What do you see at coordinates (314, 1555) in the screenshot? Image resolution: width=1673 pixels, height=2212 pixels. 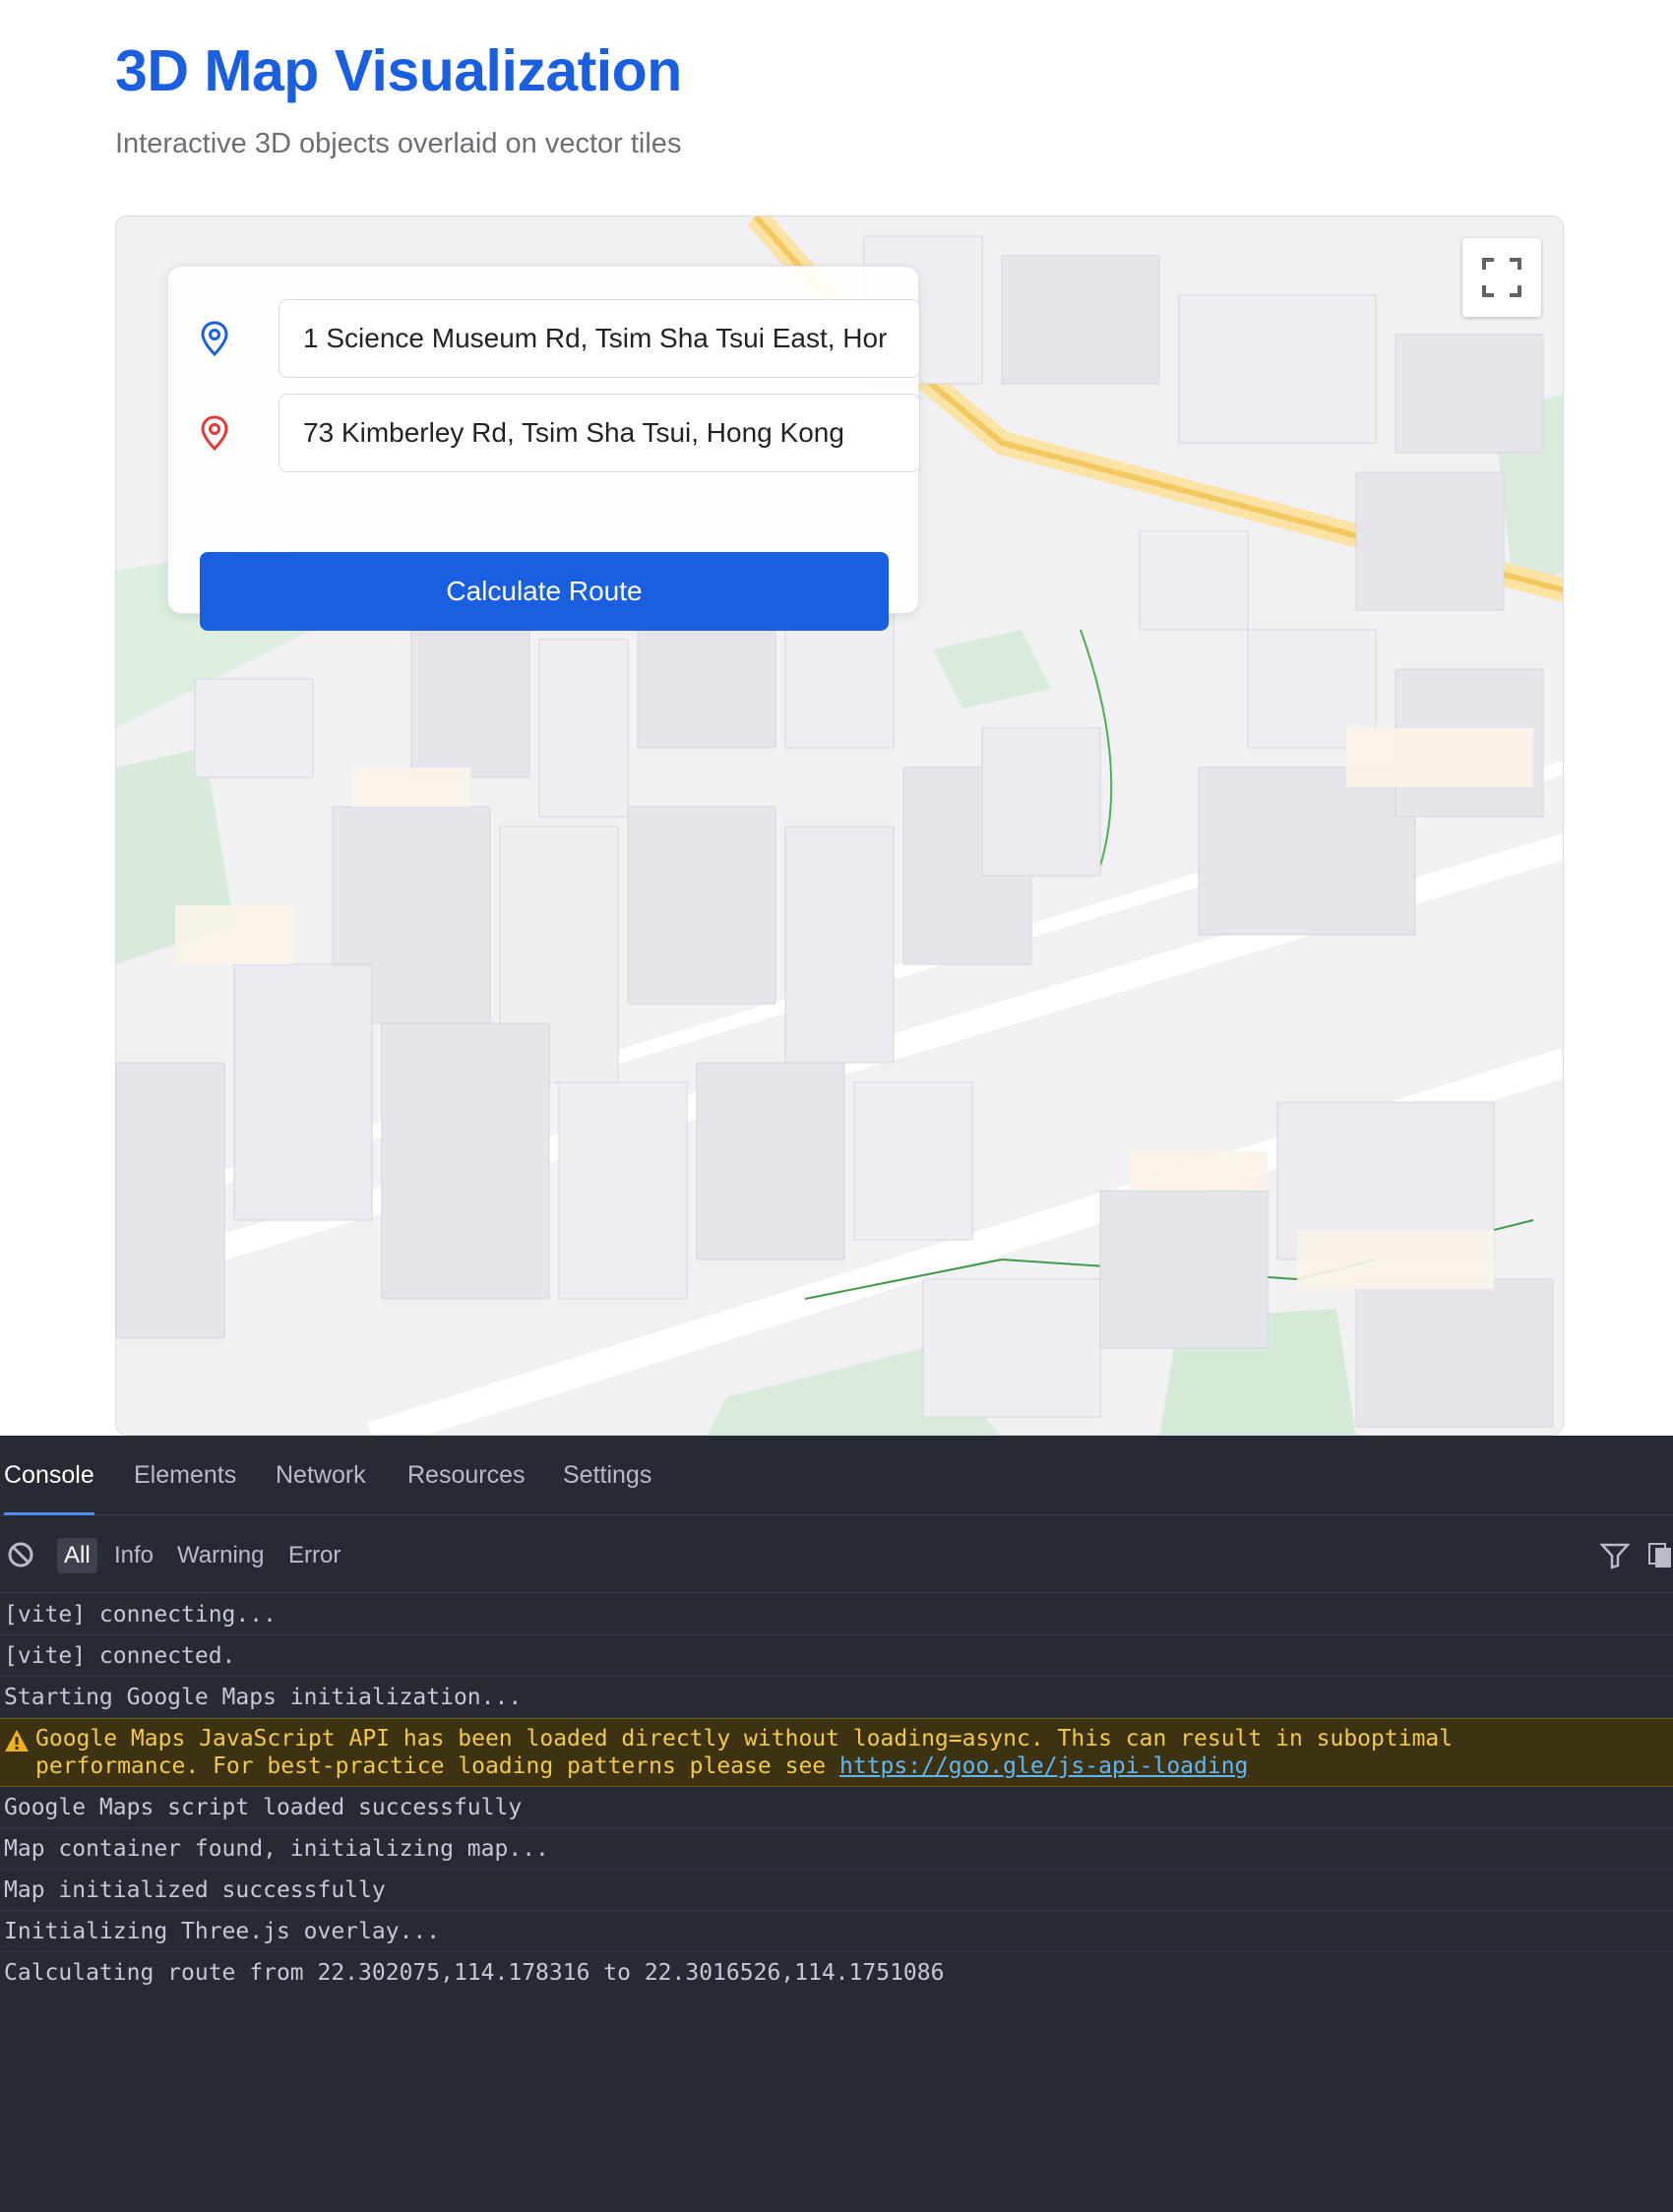 I see `level-error: Error` at bounding box center [314, 1555].